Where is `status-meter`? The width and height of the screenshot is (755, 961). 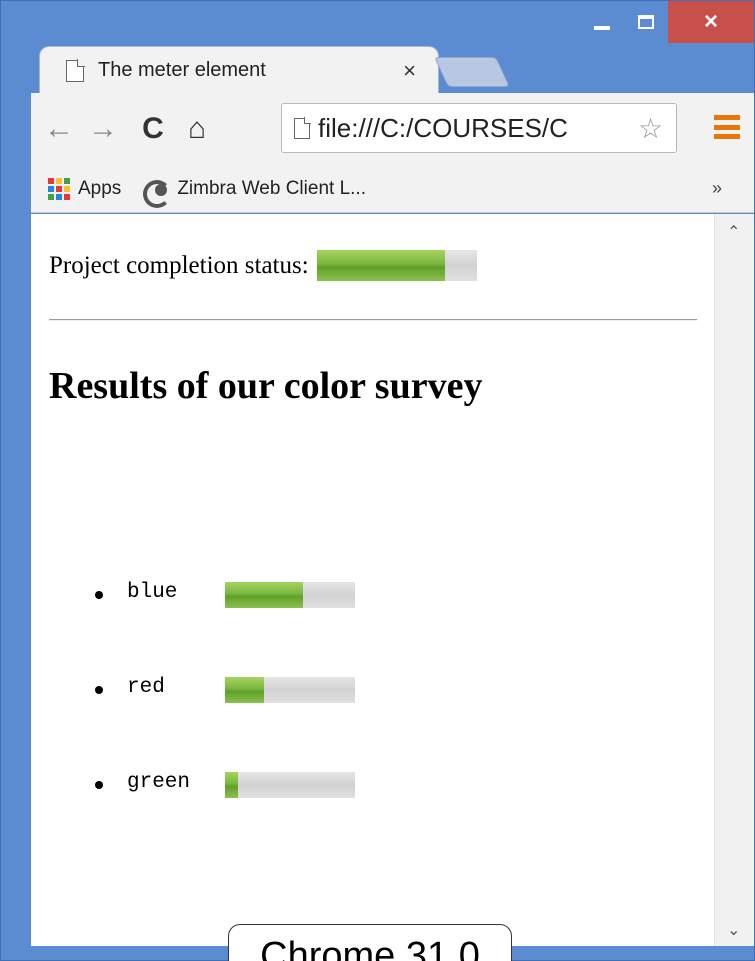
status-meter is located at coordinates (396, 265).